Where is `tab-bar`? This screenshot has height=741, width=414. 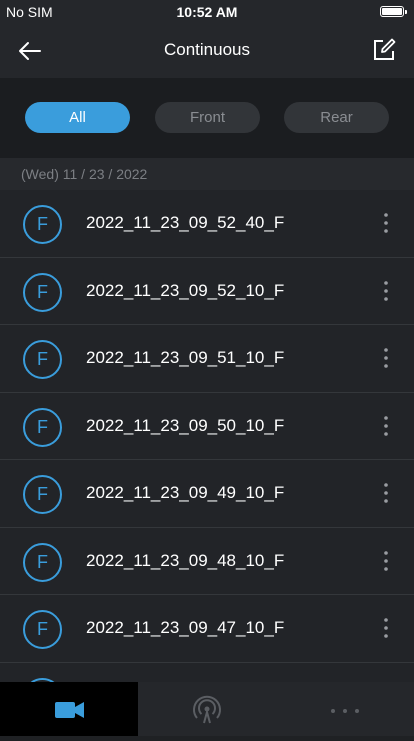
tab-bar is located at coordinates (207, 709).